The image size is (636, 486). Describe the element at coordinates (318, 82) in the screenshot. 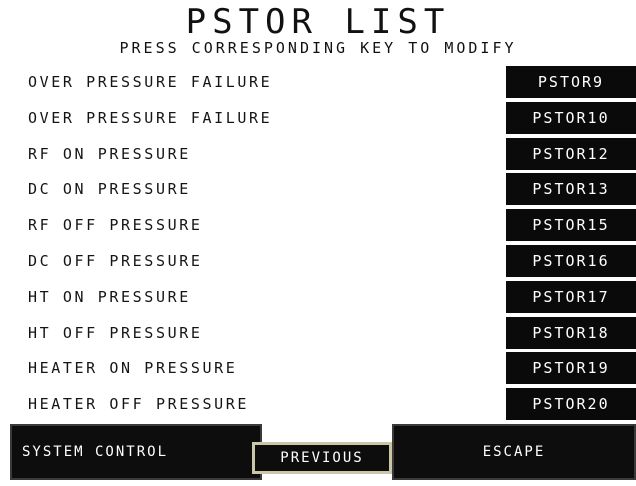

I see `list-item: OVER PRESSURE FAILURE PSTOR9` at that location.